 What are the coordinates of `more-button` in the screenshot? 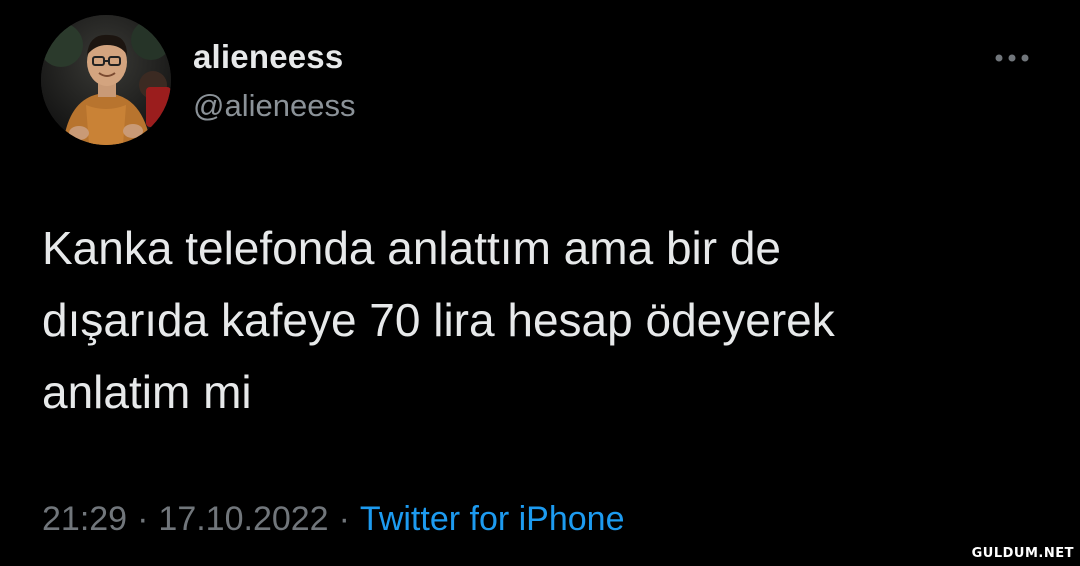 It's located at (1015, 58).